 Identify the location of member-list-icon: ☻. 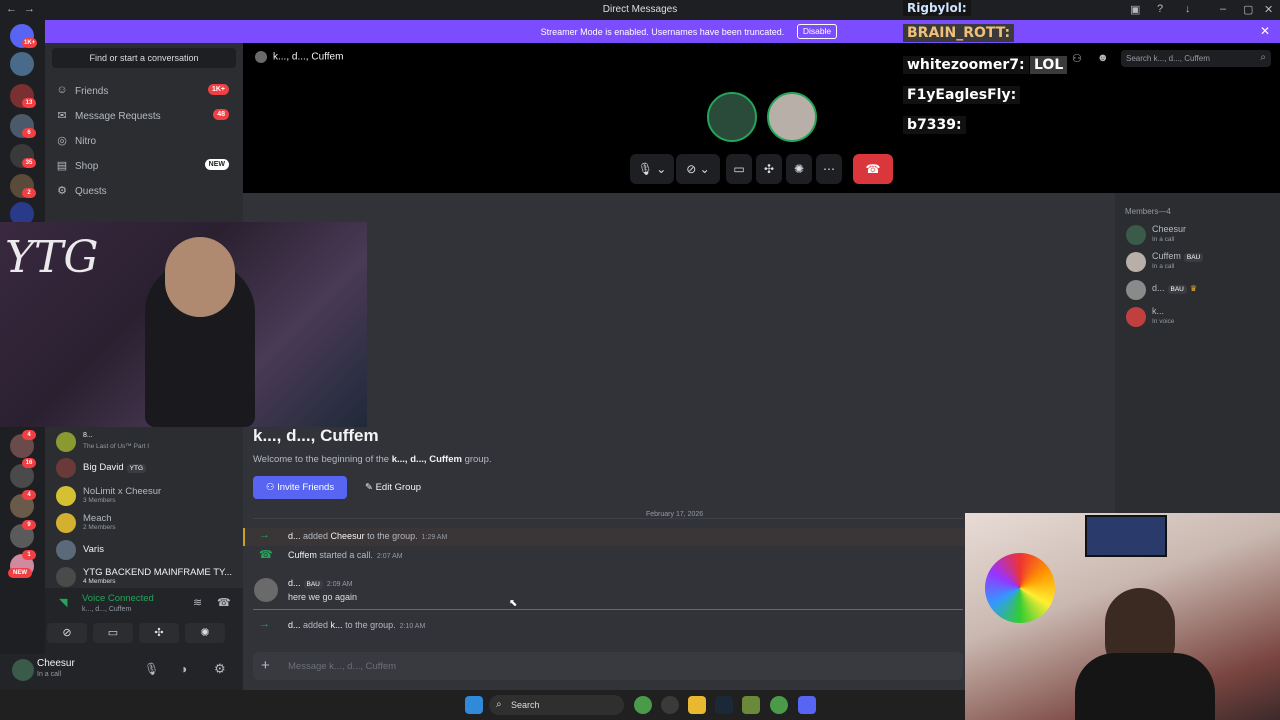
(1103, 58).